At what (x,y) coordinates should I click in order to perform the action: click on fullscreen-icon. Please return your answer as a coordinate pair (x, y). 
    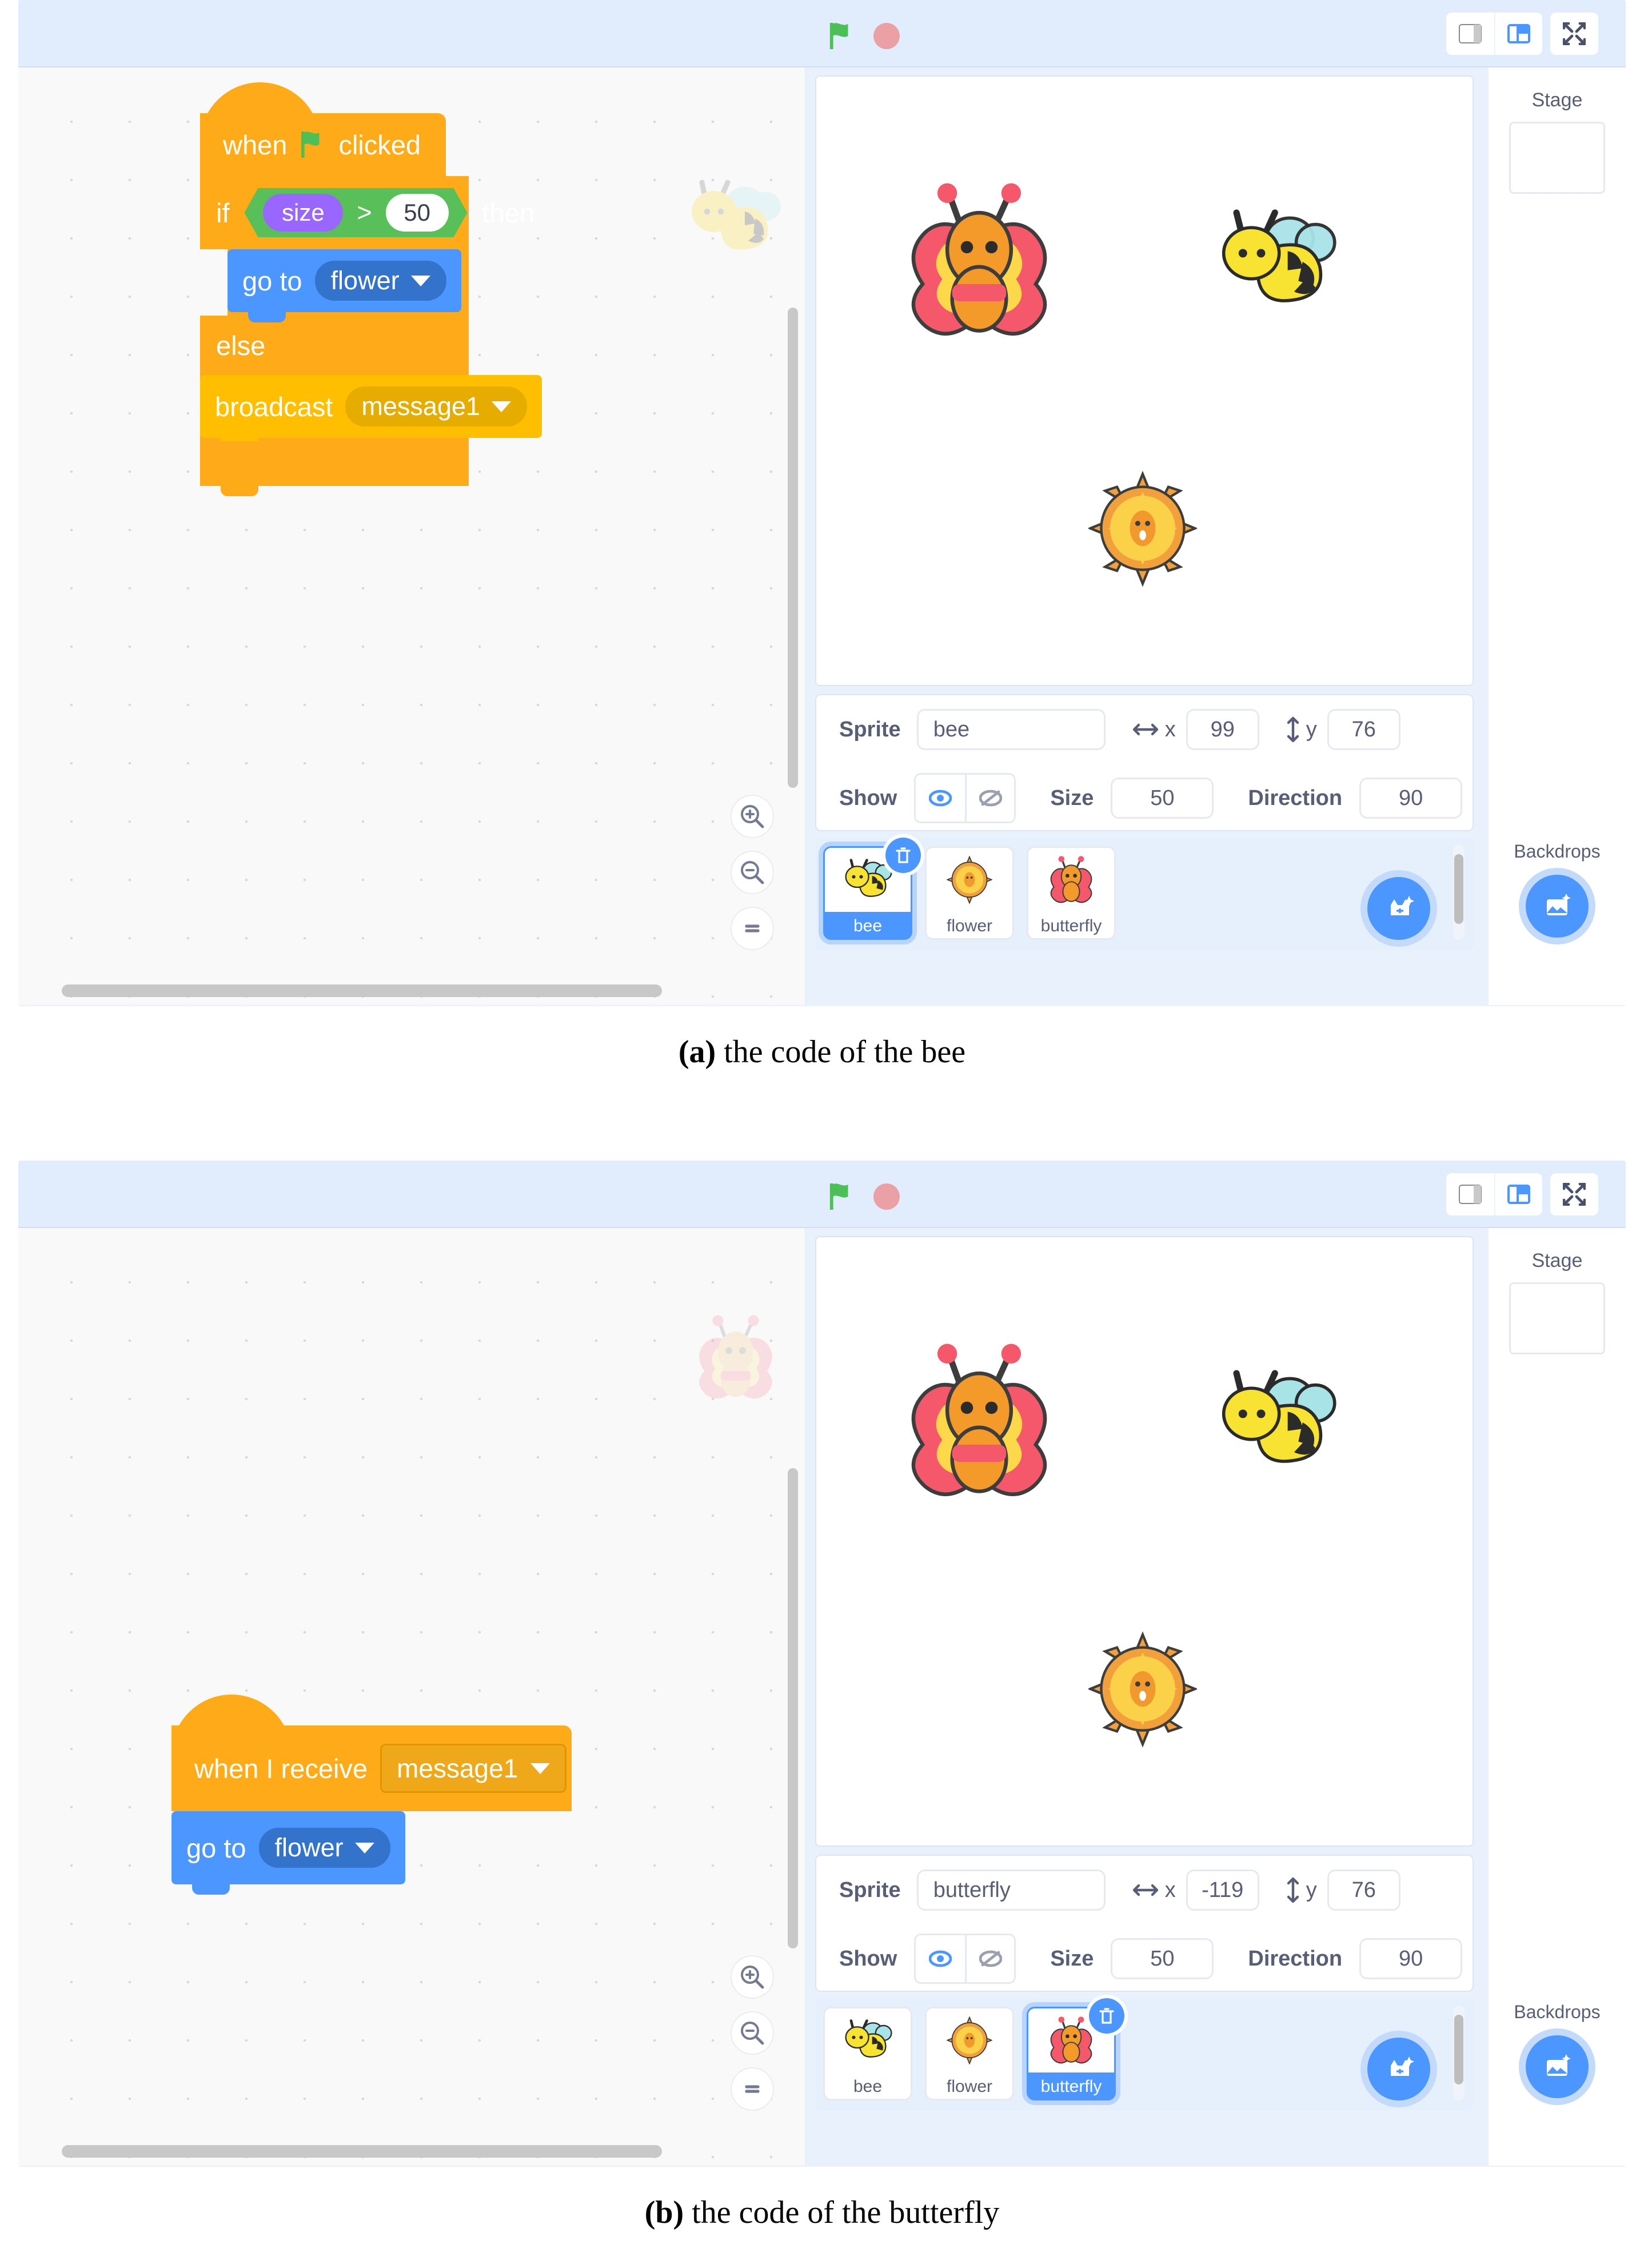
    Looking at the image, I should click on (1574, 1194).